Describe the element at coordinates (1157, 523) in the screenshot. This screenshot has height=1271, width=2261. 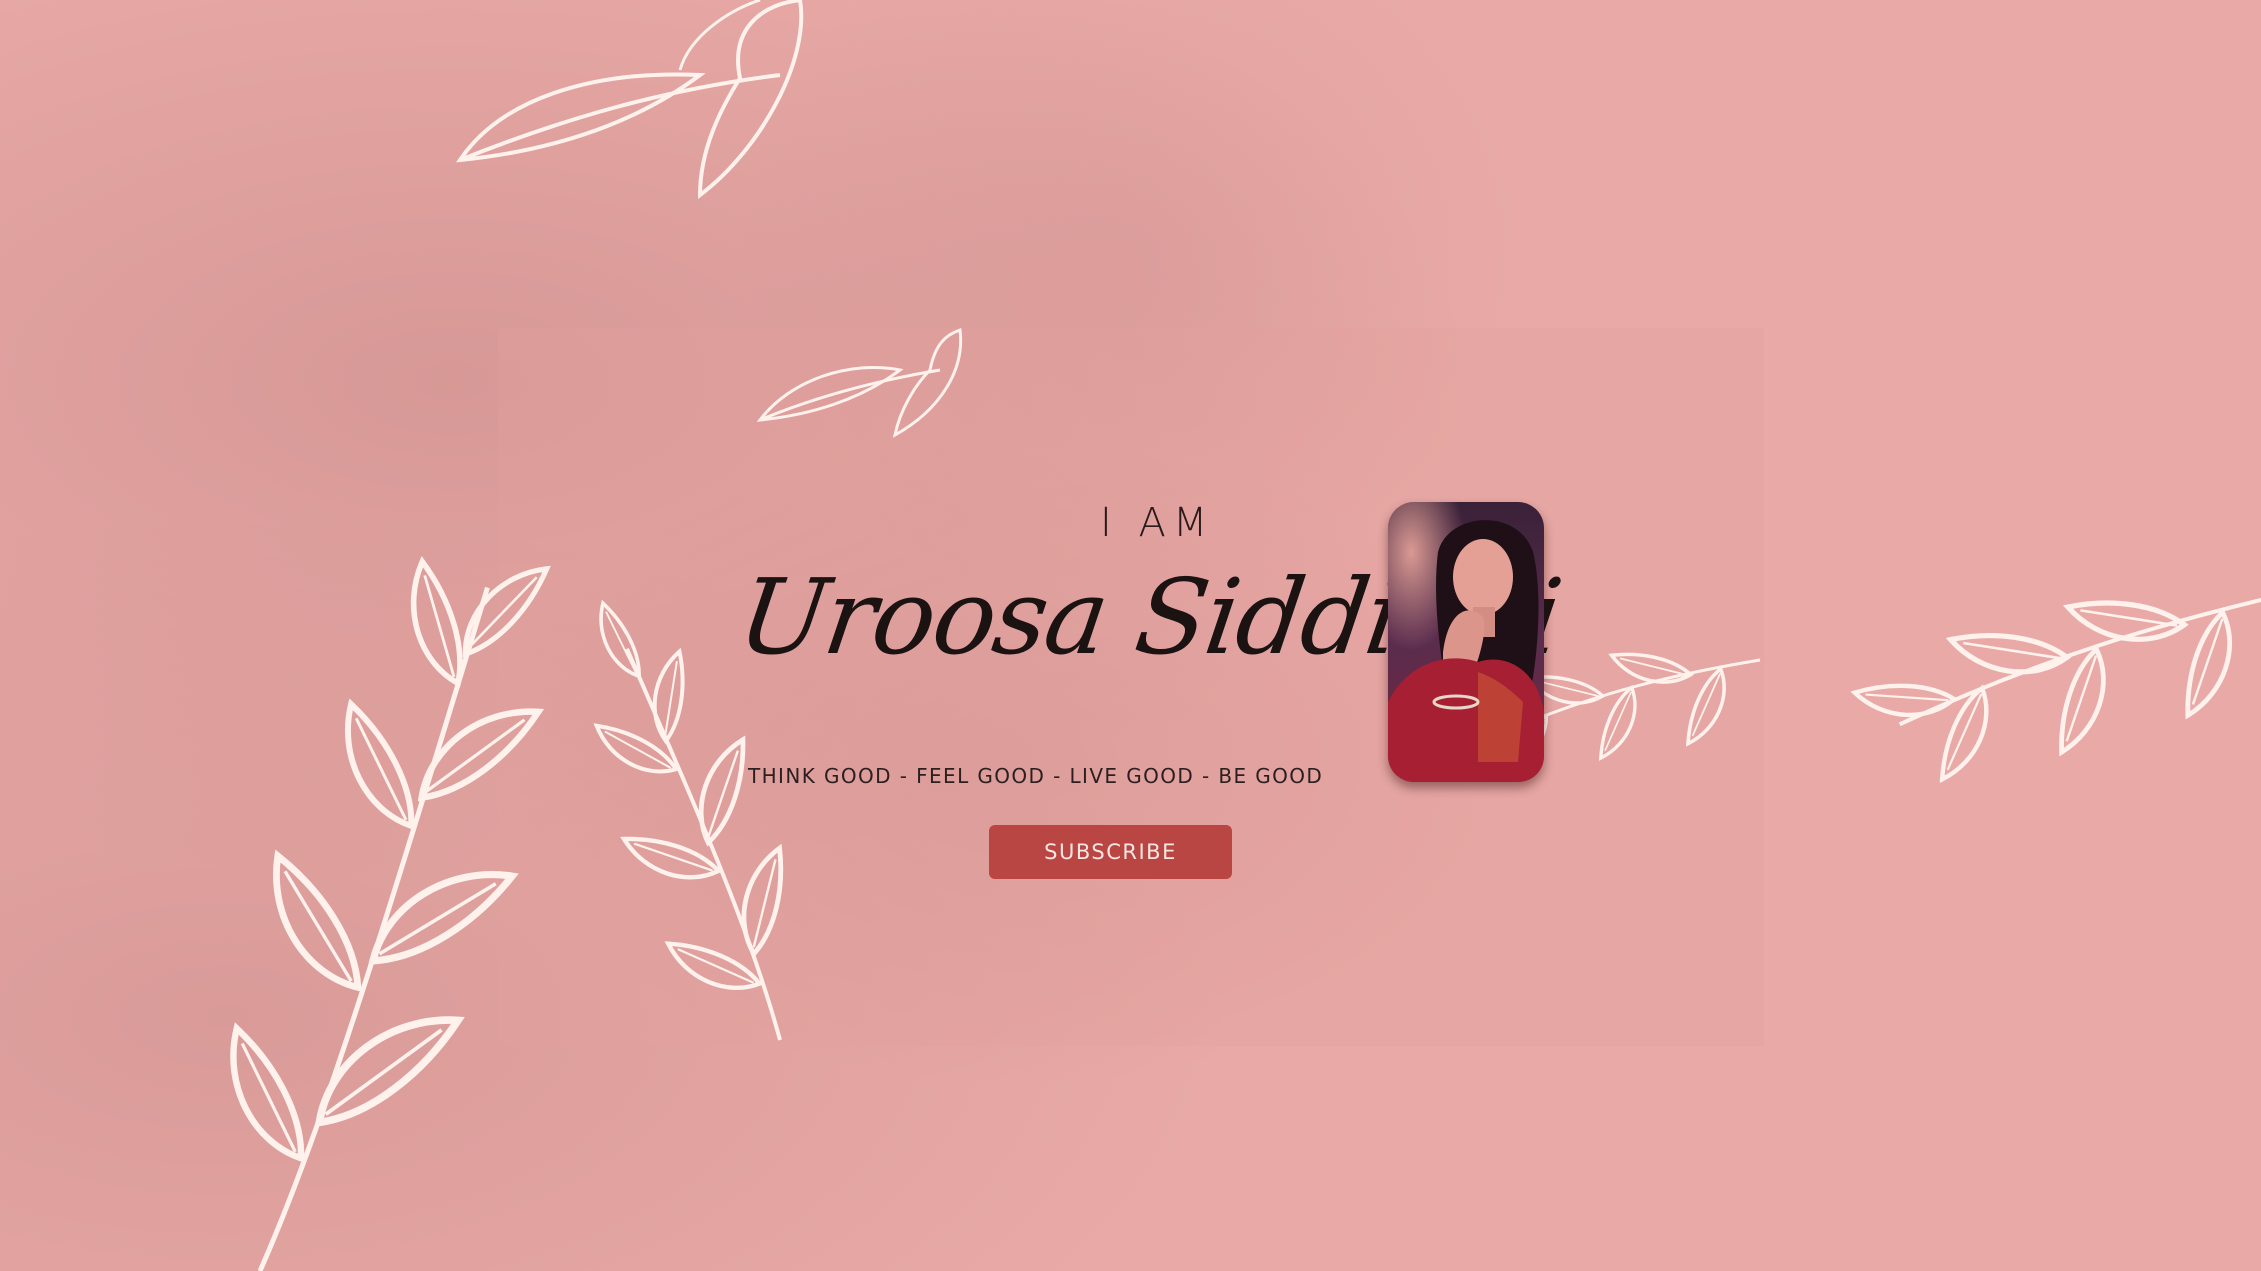
I see `intro-text: I AM` at that location.